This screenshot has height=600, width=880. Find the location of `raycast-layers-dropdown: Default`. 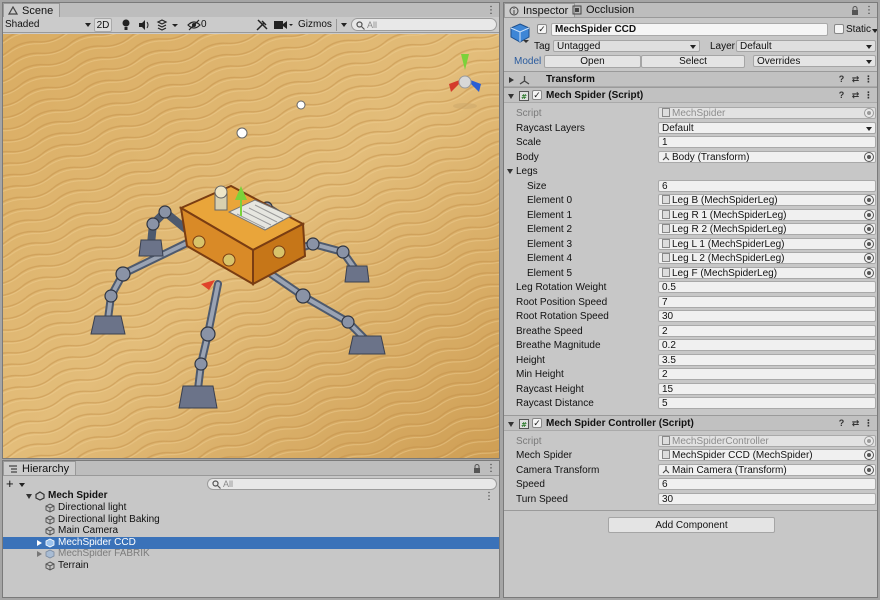

raycast-layers-dropdown: Default is located at coordinates (767, 128).